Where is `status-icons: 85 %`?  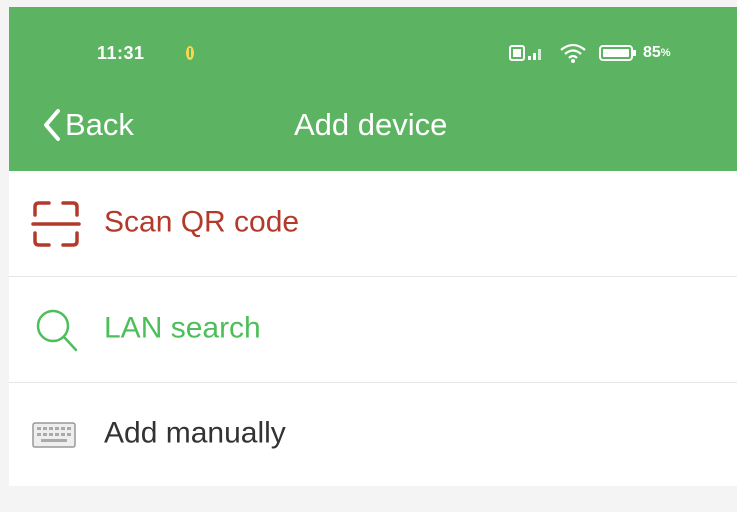
status-icons: 85 % is located at coordinates (590, 53).